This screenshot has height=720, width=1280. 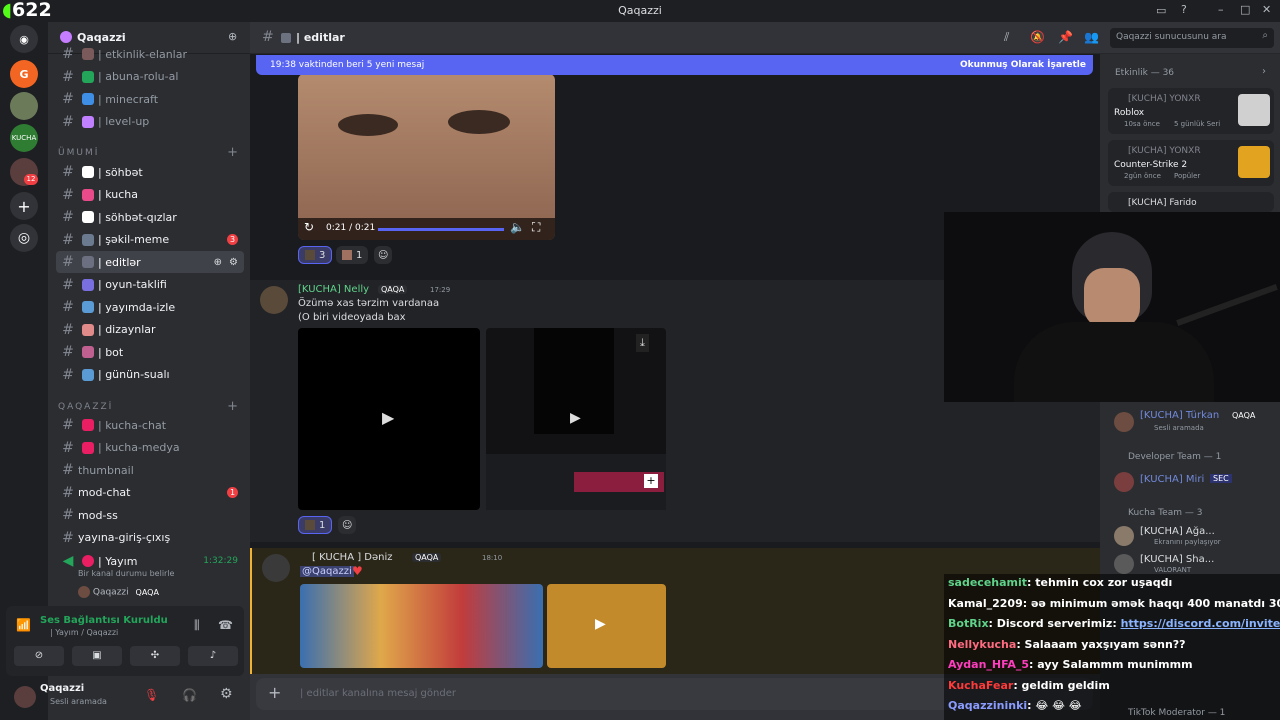 I want to click on reaction-1: 1, so click(x=315, y=525).